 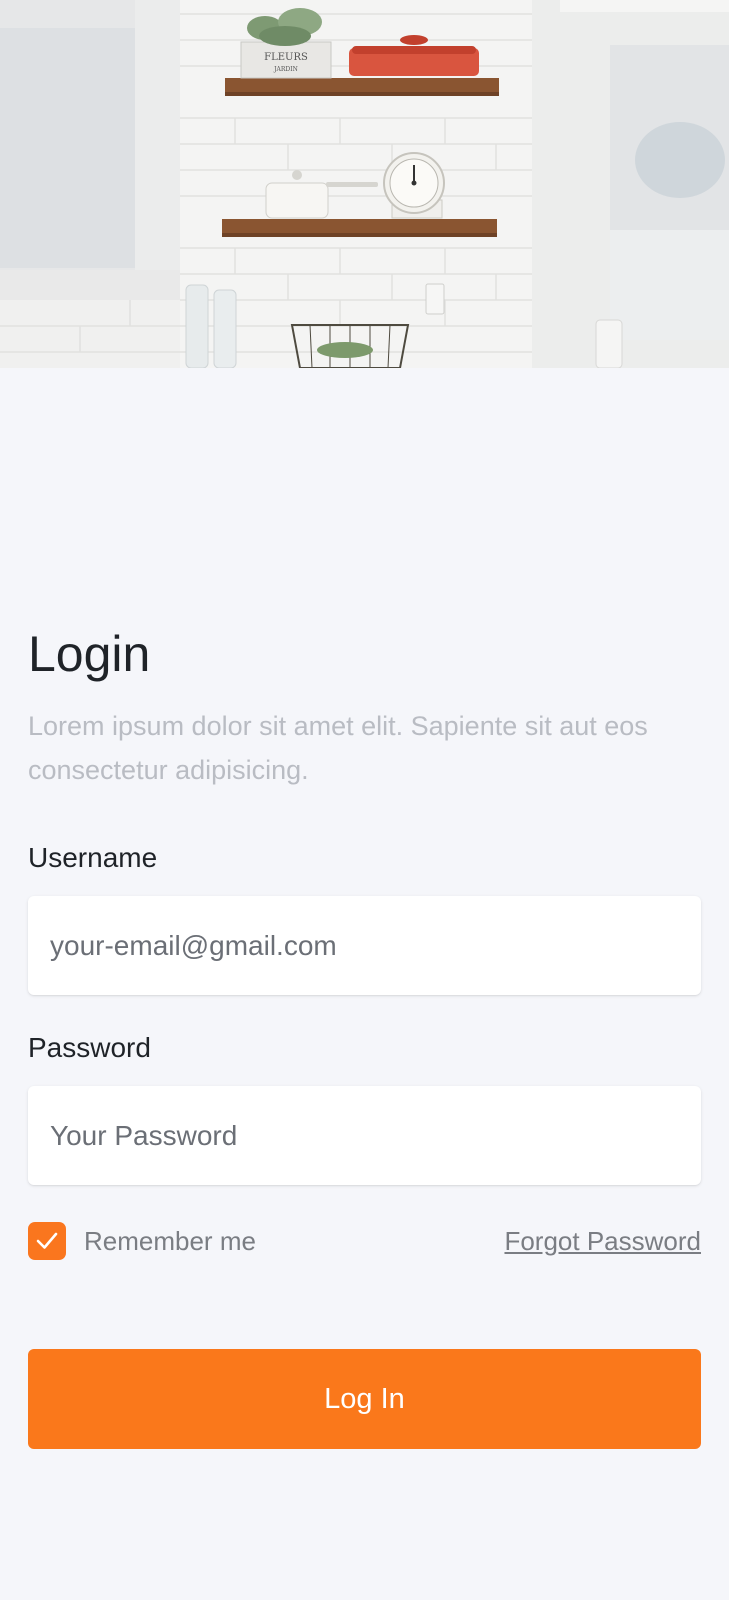 What do you see at coordinates (170, 1241) in the screenshot?
I see `remember-label: Remember me` at bounding box center [170, 1241].